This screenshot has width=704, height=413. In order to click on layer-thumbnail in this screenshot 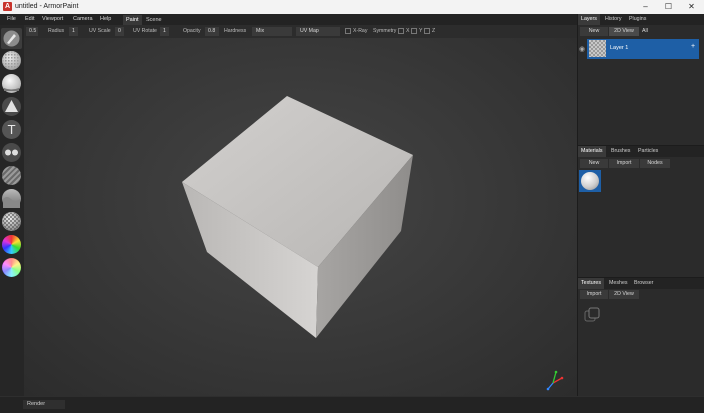, I will do `click(597, 48)`.